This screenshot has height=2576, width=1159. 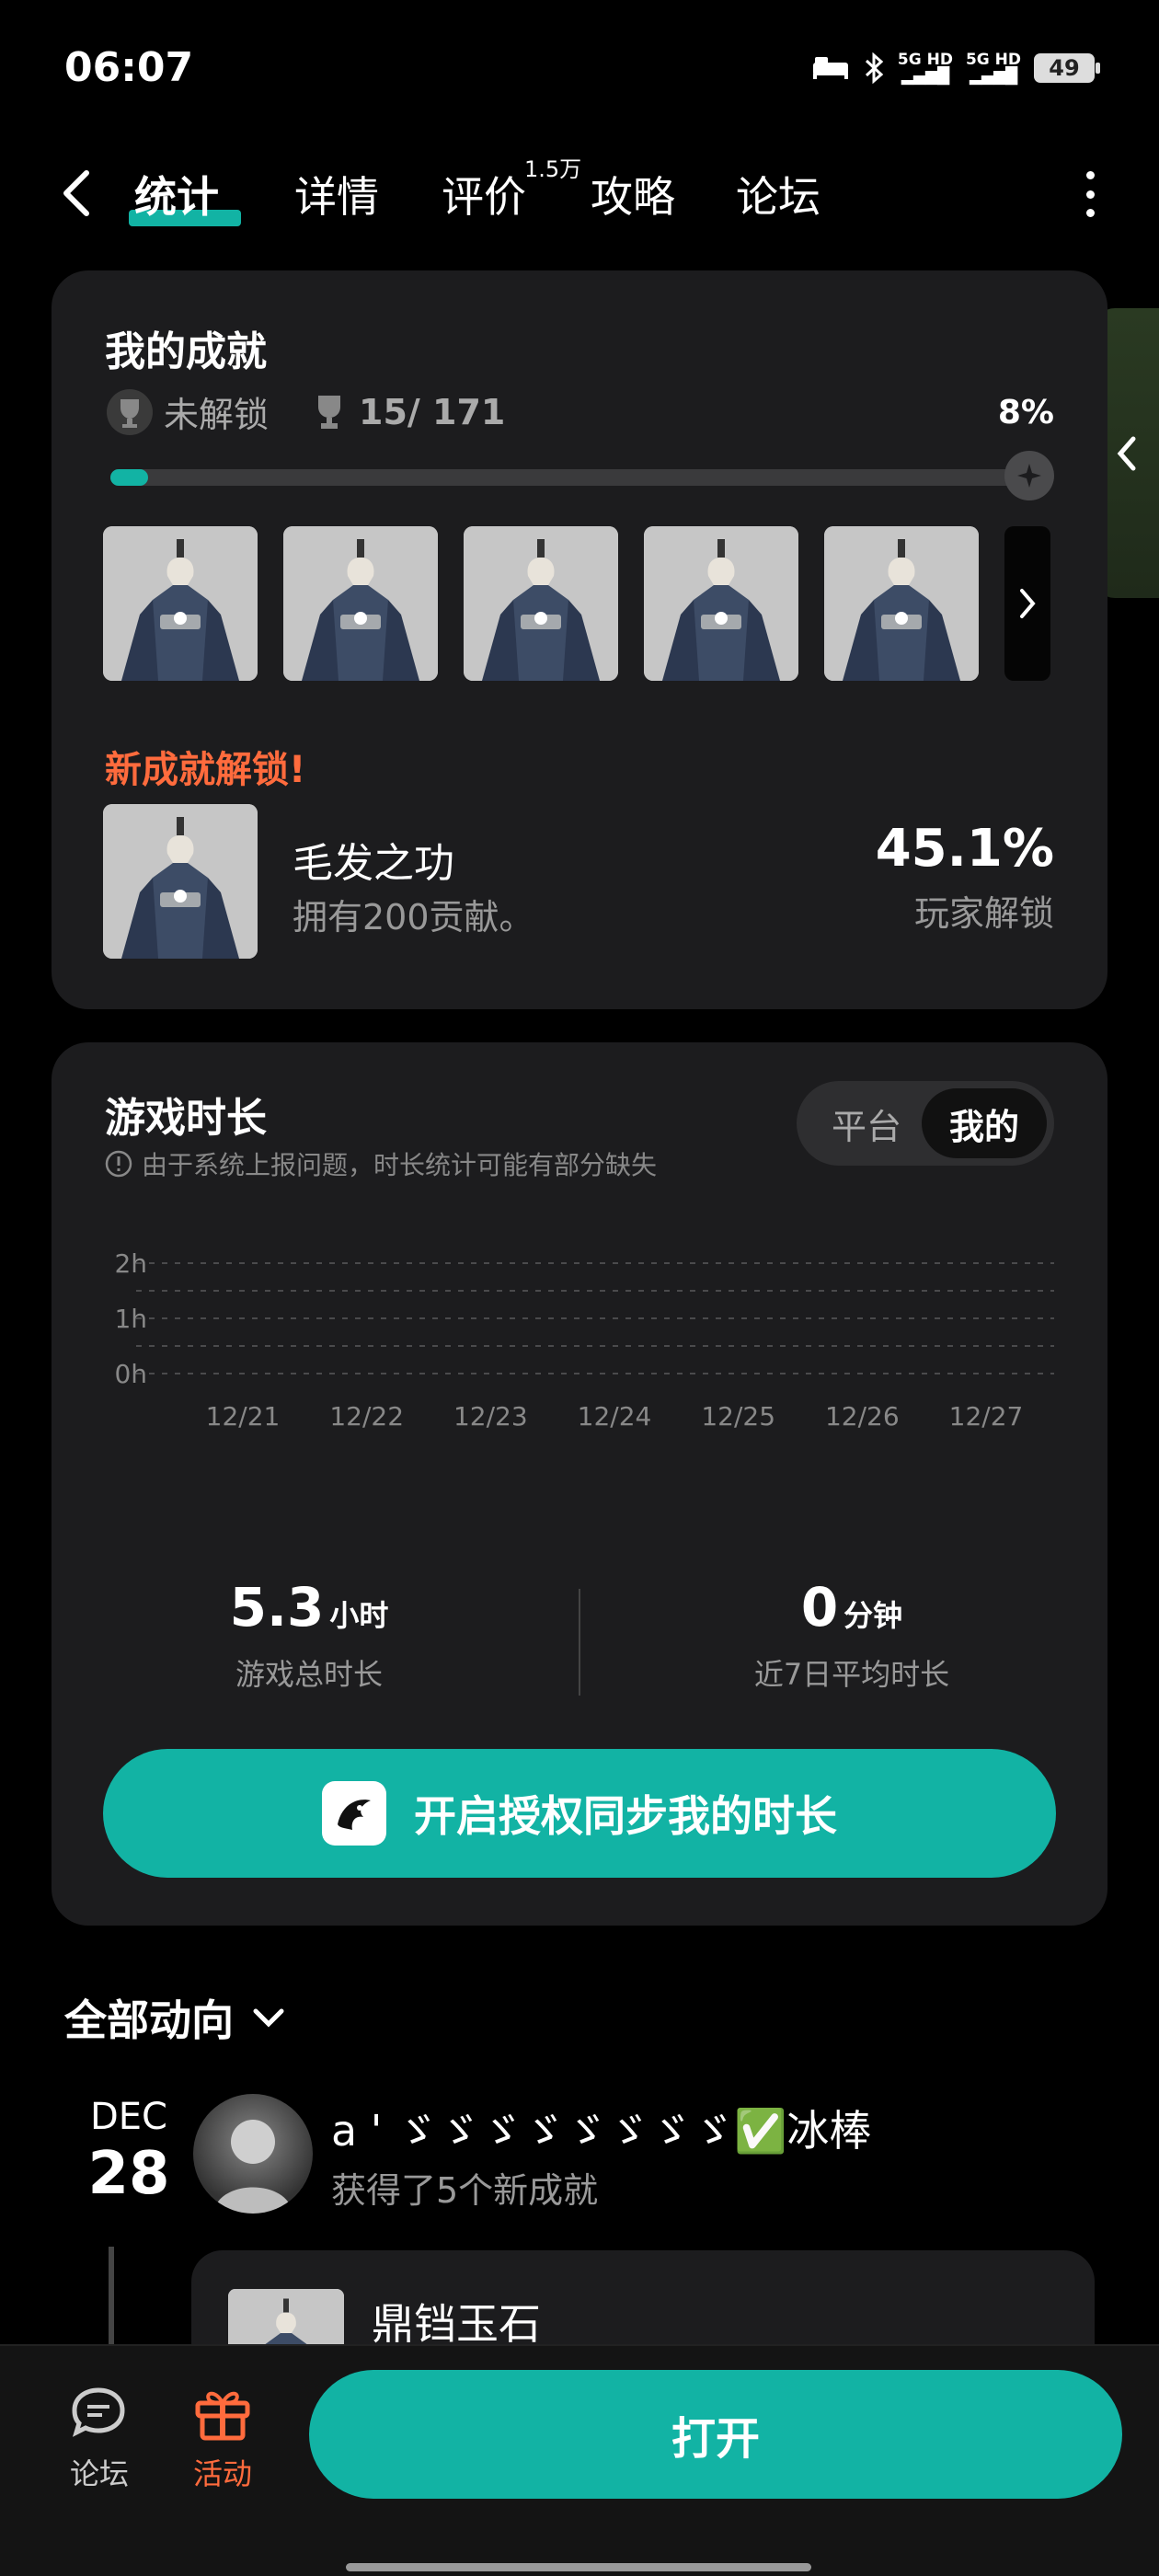 What do you see at coordinates (186, 1118) in the screenshot?
I see `playtime-title: 游戏时长` at bounding box center [186, 1118].